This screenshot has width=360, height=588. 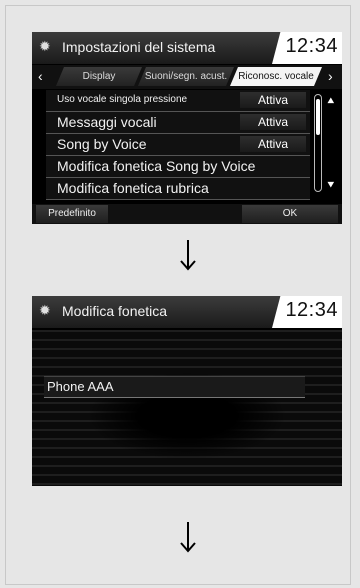 I want to click on list-item-single-press: Uso vocale singola pressione Attiva, so click(x=178, y=101).